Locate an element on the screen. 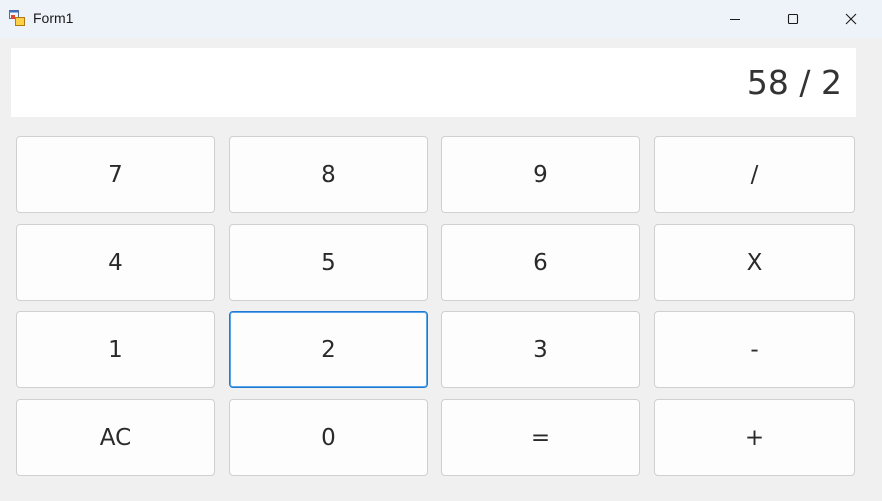  minimize-button is located at coordinates (735, 19).